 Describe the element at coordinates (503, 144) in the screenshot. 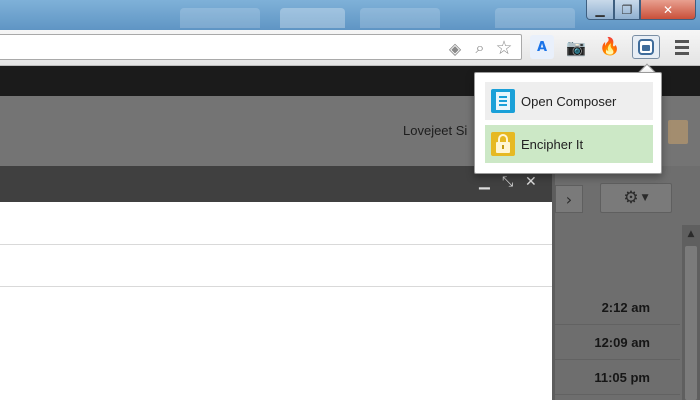

I see `lock-icon` at that location.